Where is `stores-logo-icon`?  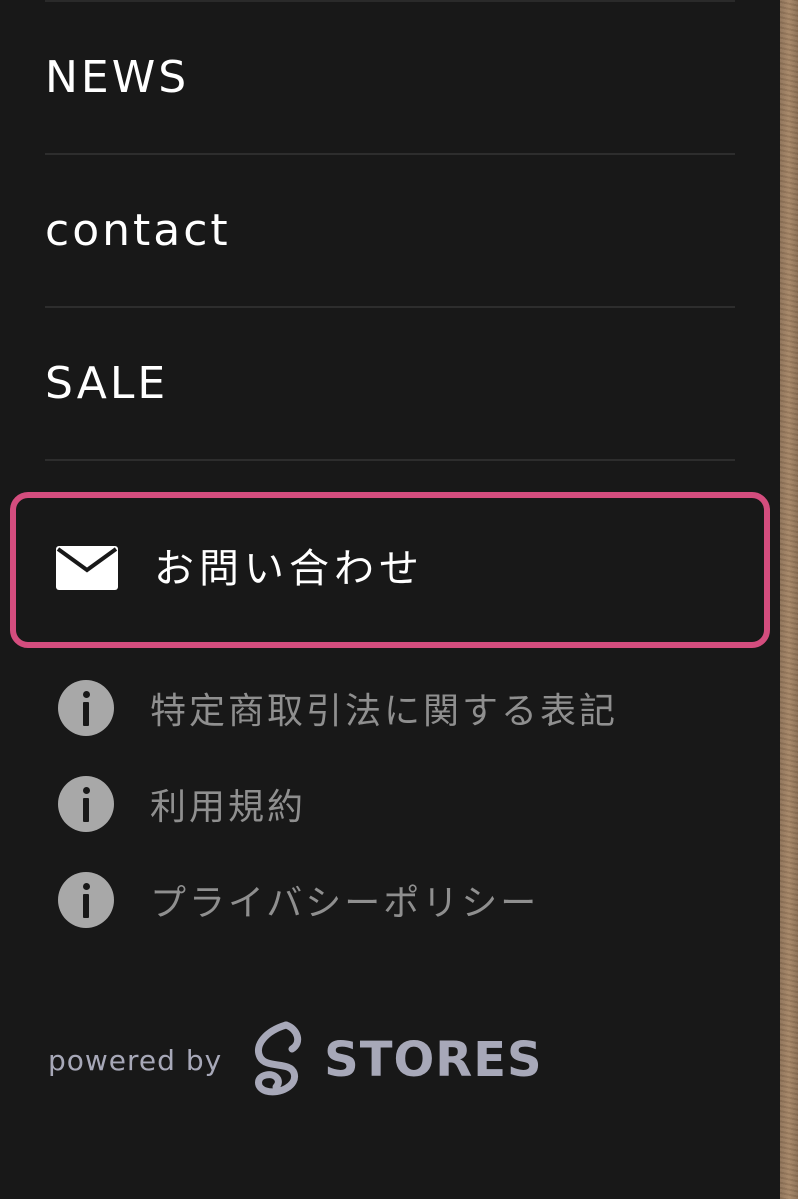 stores-logo-icon is located at coordinates (278, 1058).